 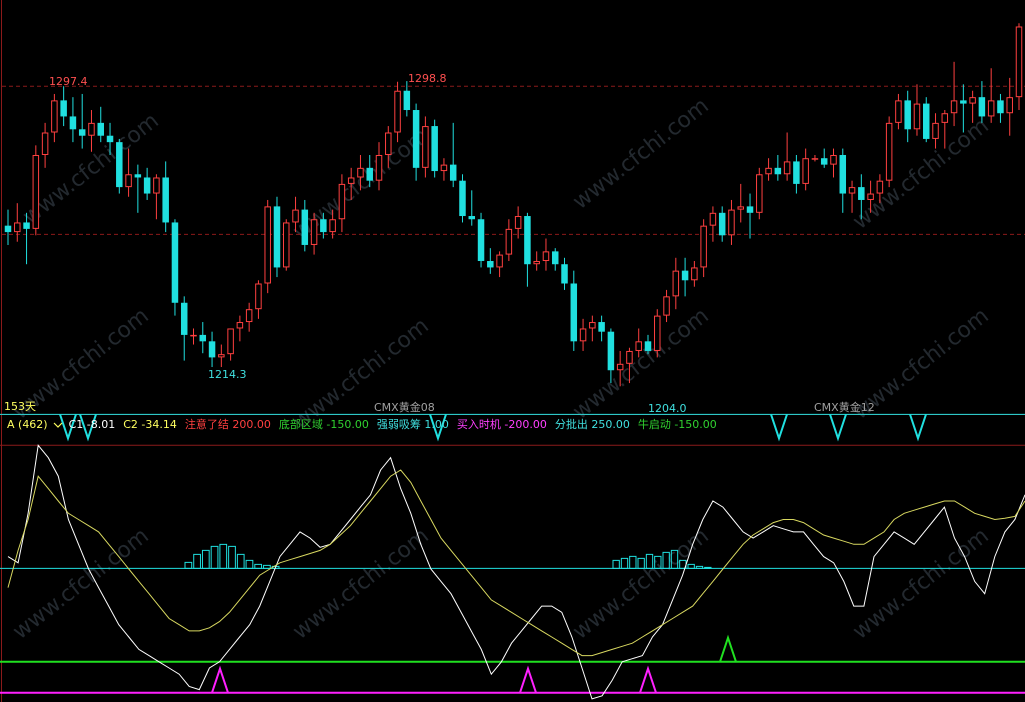 What do you see at coordinates (228, 424) in the screenshot?
I see `indicator-value: 注意了结 200.00` at bounding box center [228, 424].